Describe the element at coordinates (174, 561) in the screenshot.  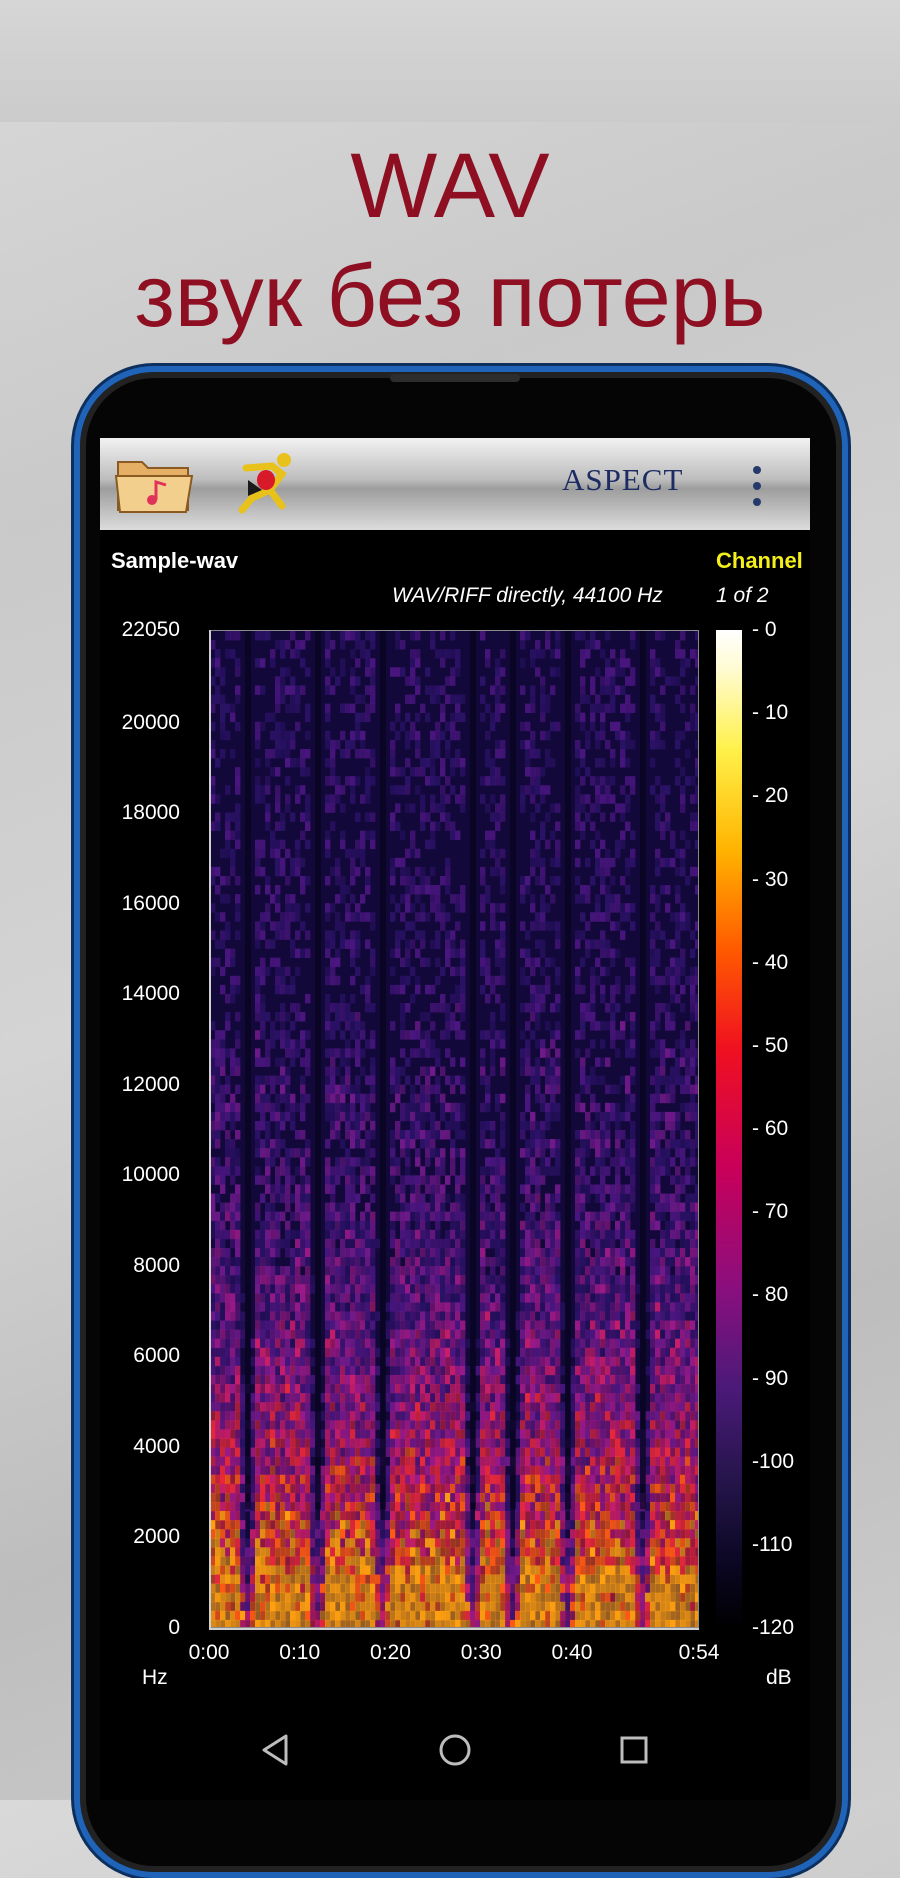
I see `recording-title: Sample-wav` at that location.